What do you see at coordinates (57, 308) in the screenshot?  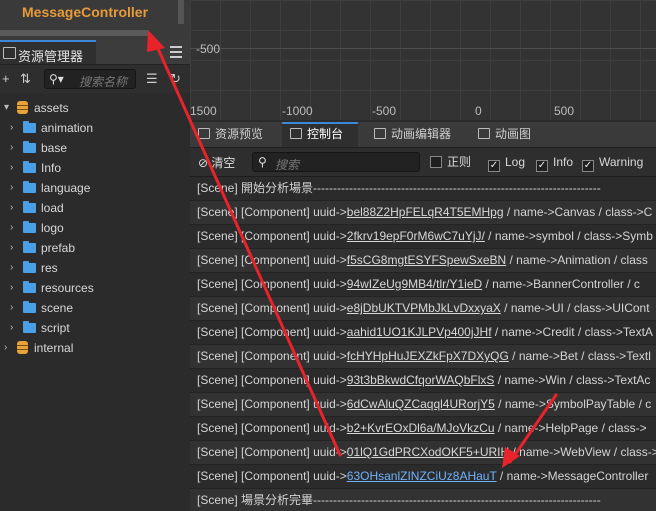 I see `tree-item-label: scene` at bounding box center [57, 308].